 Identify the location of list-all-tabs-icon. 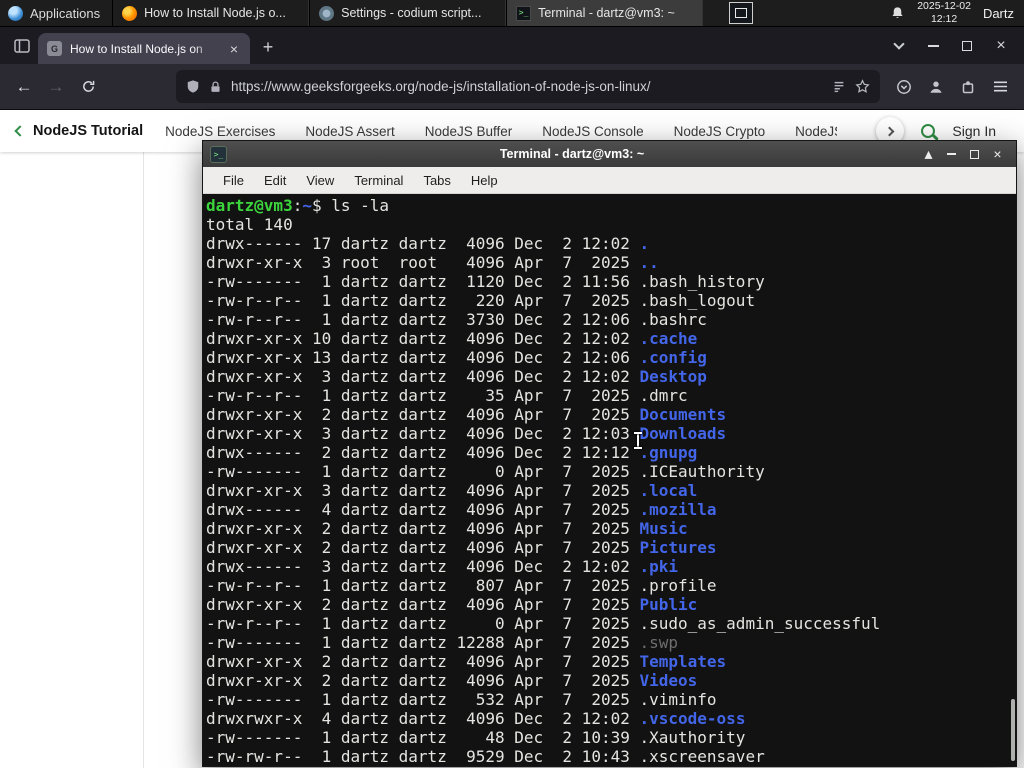
(899, 45).